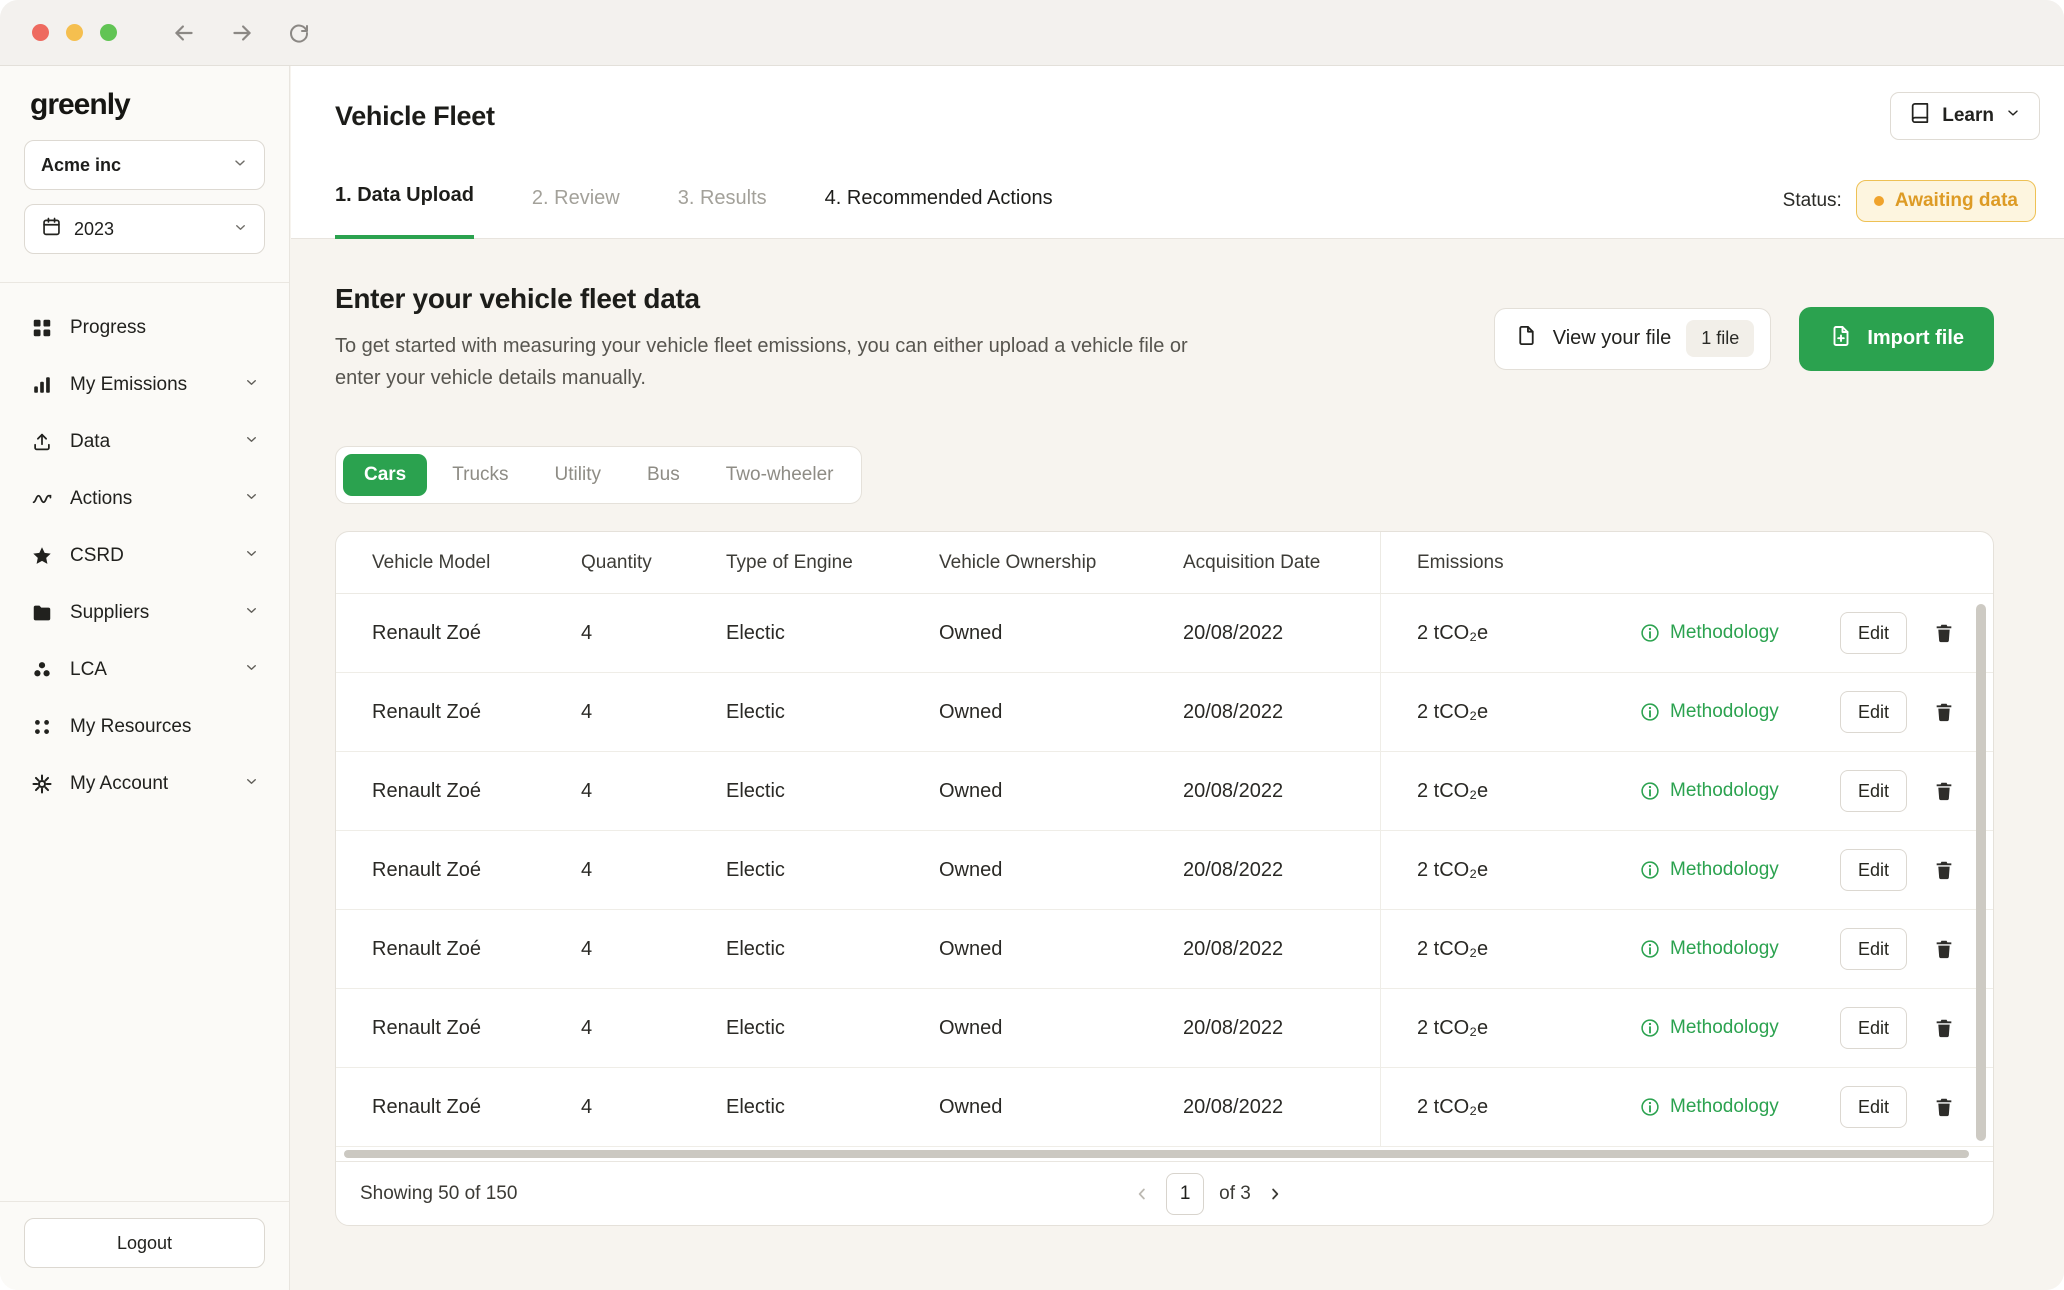 The height and width of the screenshot is (1290, 2064). I want to click on refresh-button, so click(299, 33).